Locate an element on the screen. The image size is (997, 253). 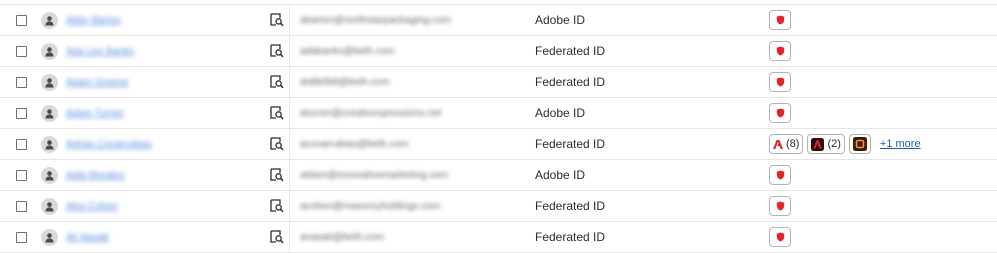
user-name-link: Alex Cohen is located at coordinates (92, 206).